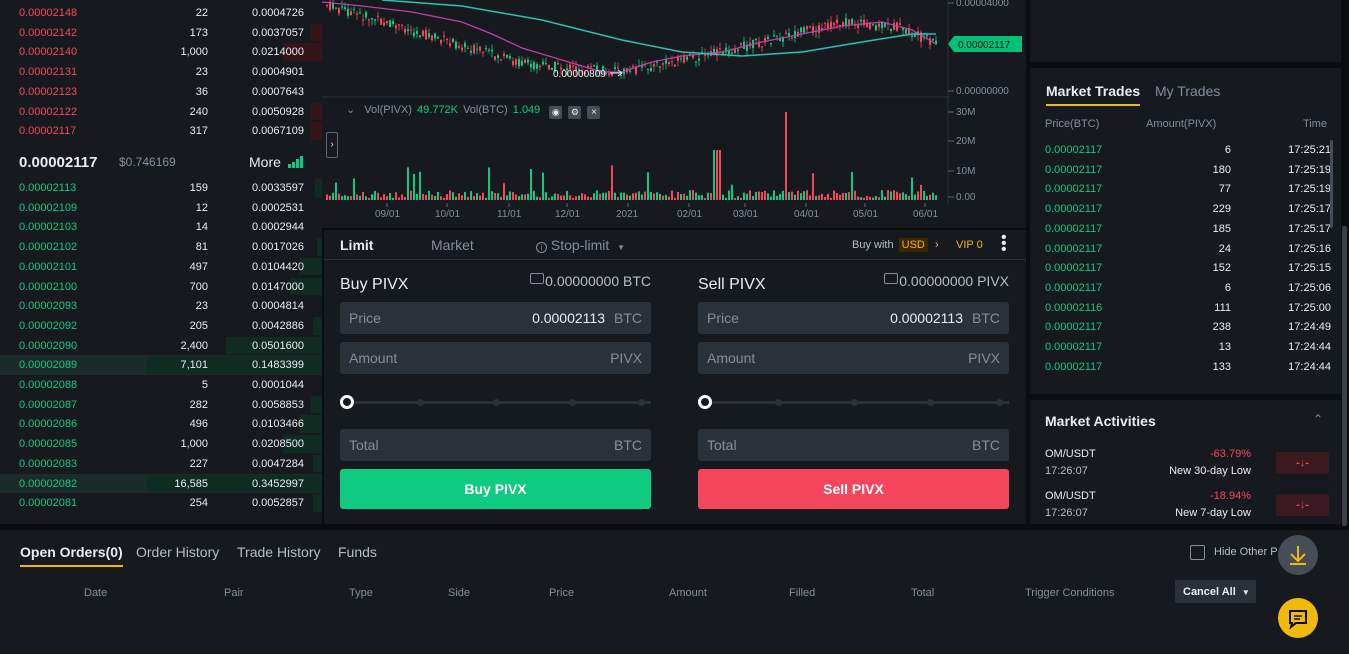 The width and height of the screenshot is (1349, 654). Describe the element at coordinates (161, 483) in the screenshot. I see `order-book-row: 0.00002082 16,585 0.3452997` at that location.